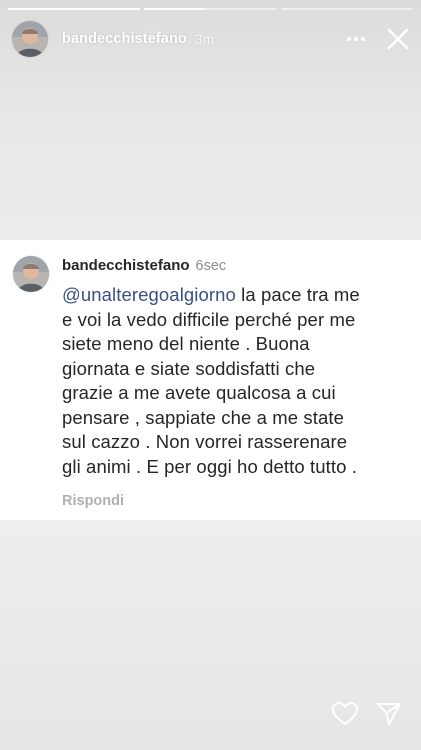 This screenshot has width=421, height=750. I want to click on send-icon, so click(389, 714).